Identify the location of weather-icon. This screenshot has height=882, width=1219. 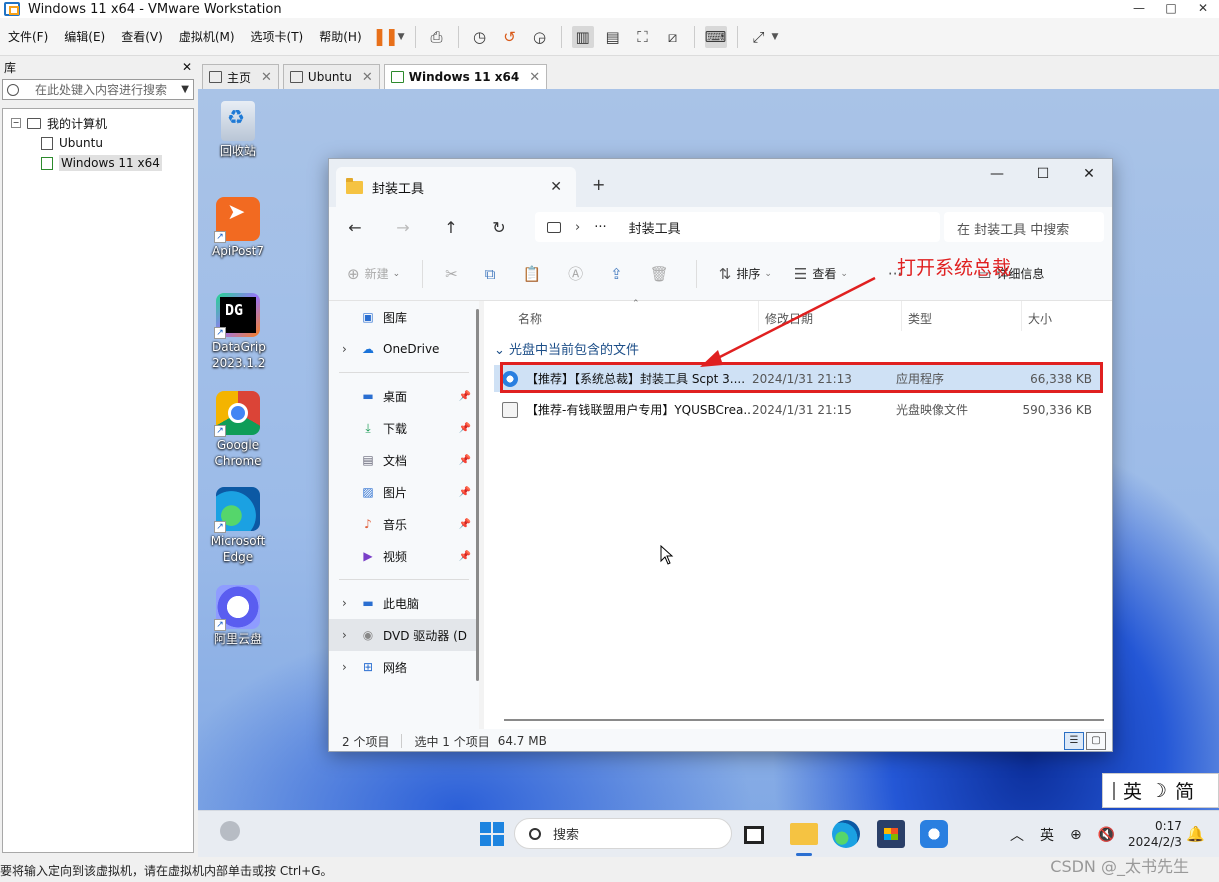
(230, 831).